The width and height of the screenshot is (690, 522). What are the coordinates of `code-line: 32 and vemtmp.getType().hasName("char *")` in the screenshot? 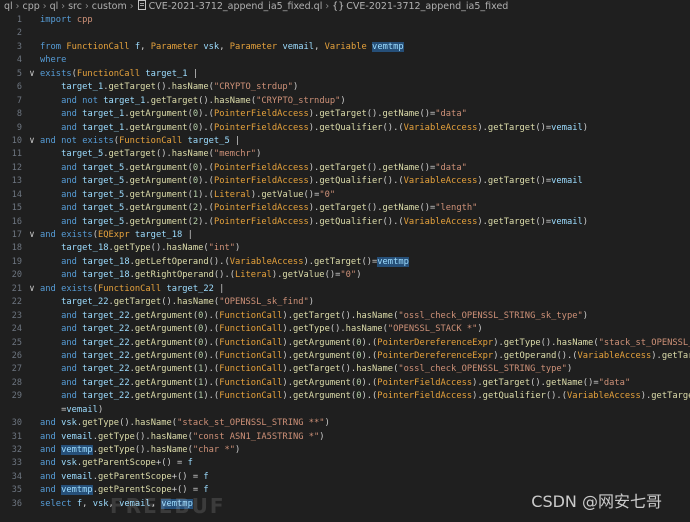 It's located at (345, 450).